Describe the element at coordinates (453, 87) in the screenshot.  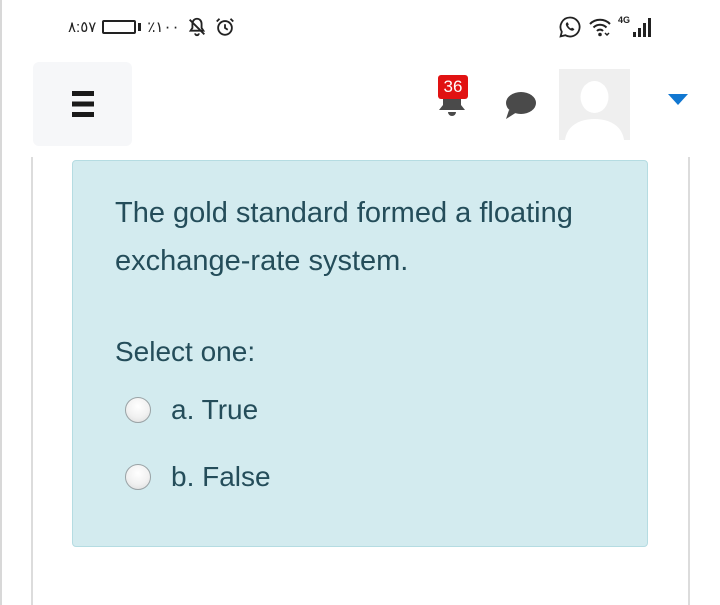
I see `notification-count-badge: 36` at that location.